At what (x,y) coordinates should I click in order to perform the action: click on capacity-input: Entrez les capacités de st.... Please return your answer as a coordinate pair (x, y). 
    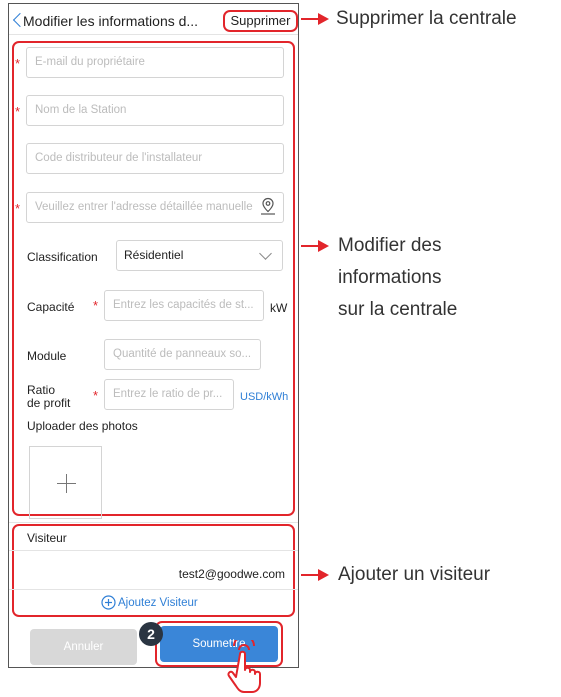
    Looking at the image, I should click on (184, 305).